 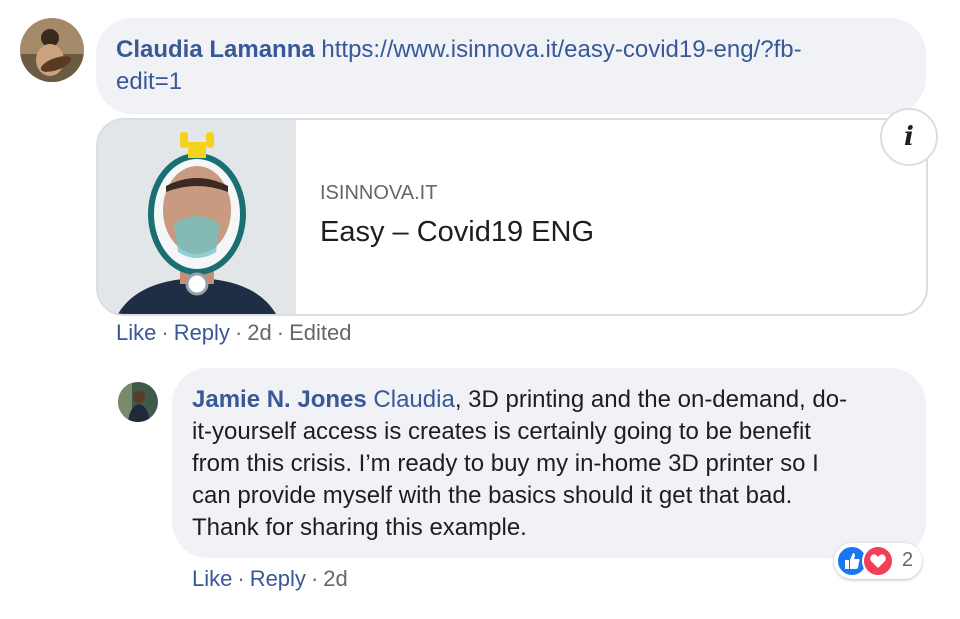 What do you see at coordinates (215, 49) in the screenshot?
I see `comment-author: Claudia Lamanna` at bounding box center [215, 49].